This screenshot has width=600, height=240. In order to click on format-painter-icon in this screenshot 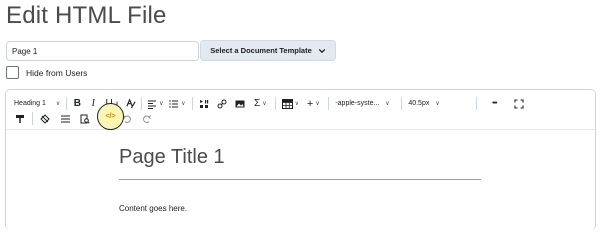, I will do `click(20, 118)`.